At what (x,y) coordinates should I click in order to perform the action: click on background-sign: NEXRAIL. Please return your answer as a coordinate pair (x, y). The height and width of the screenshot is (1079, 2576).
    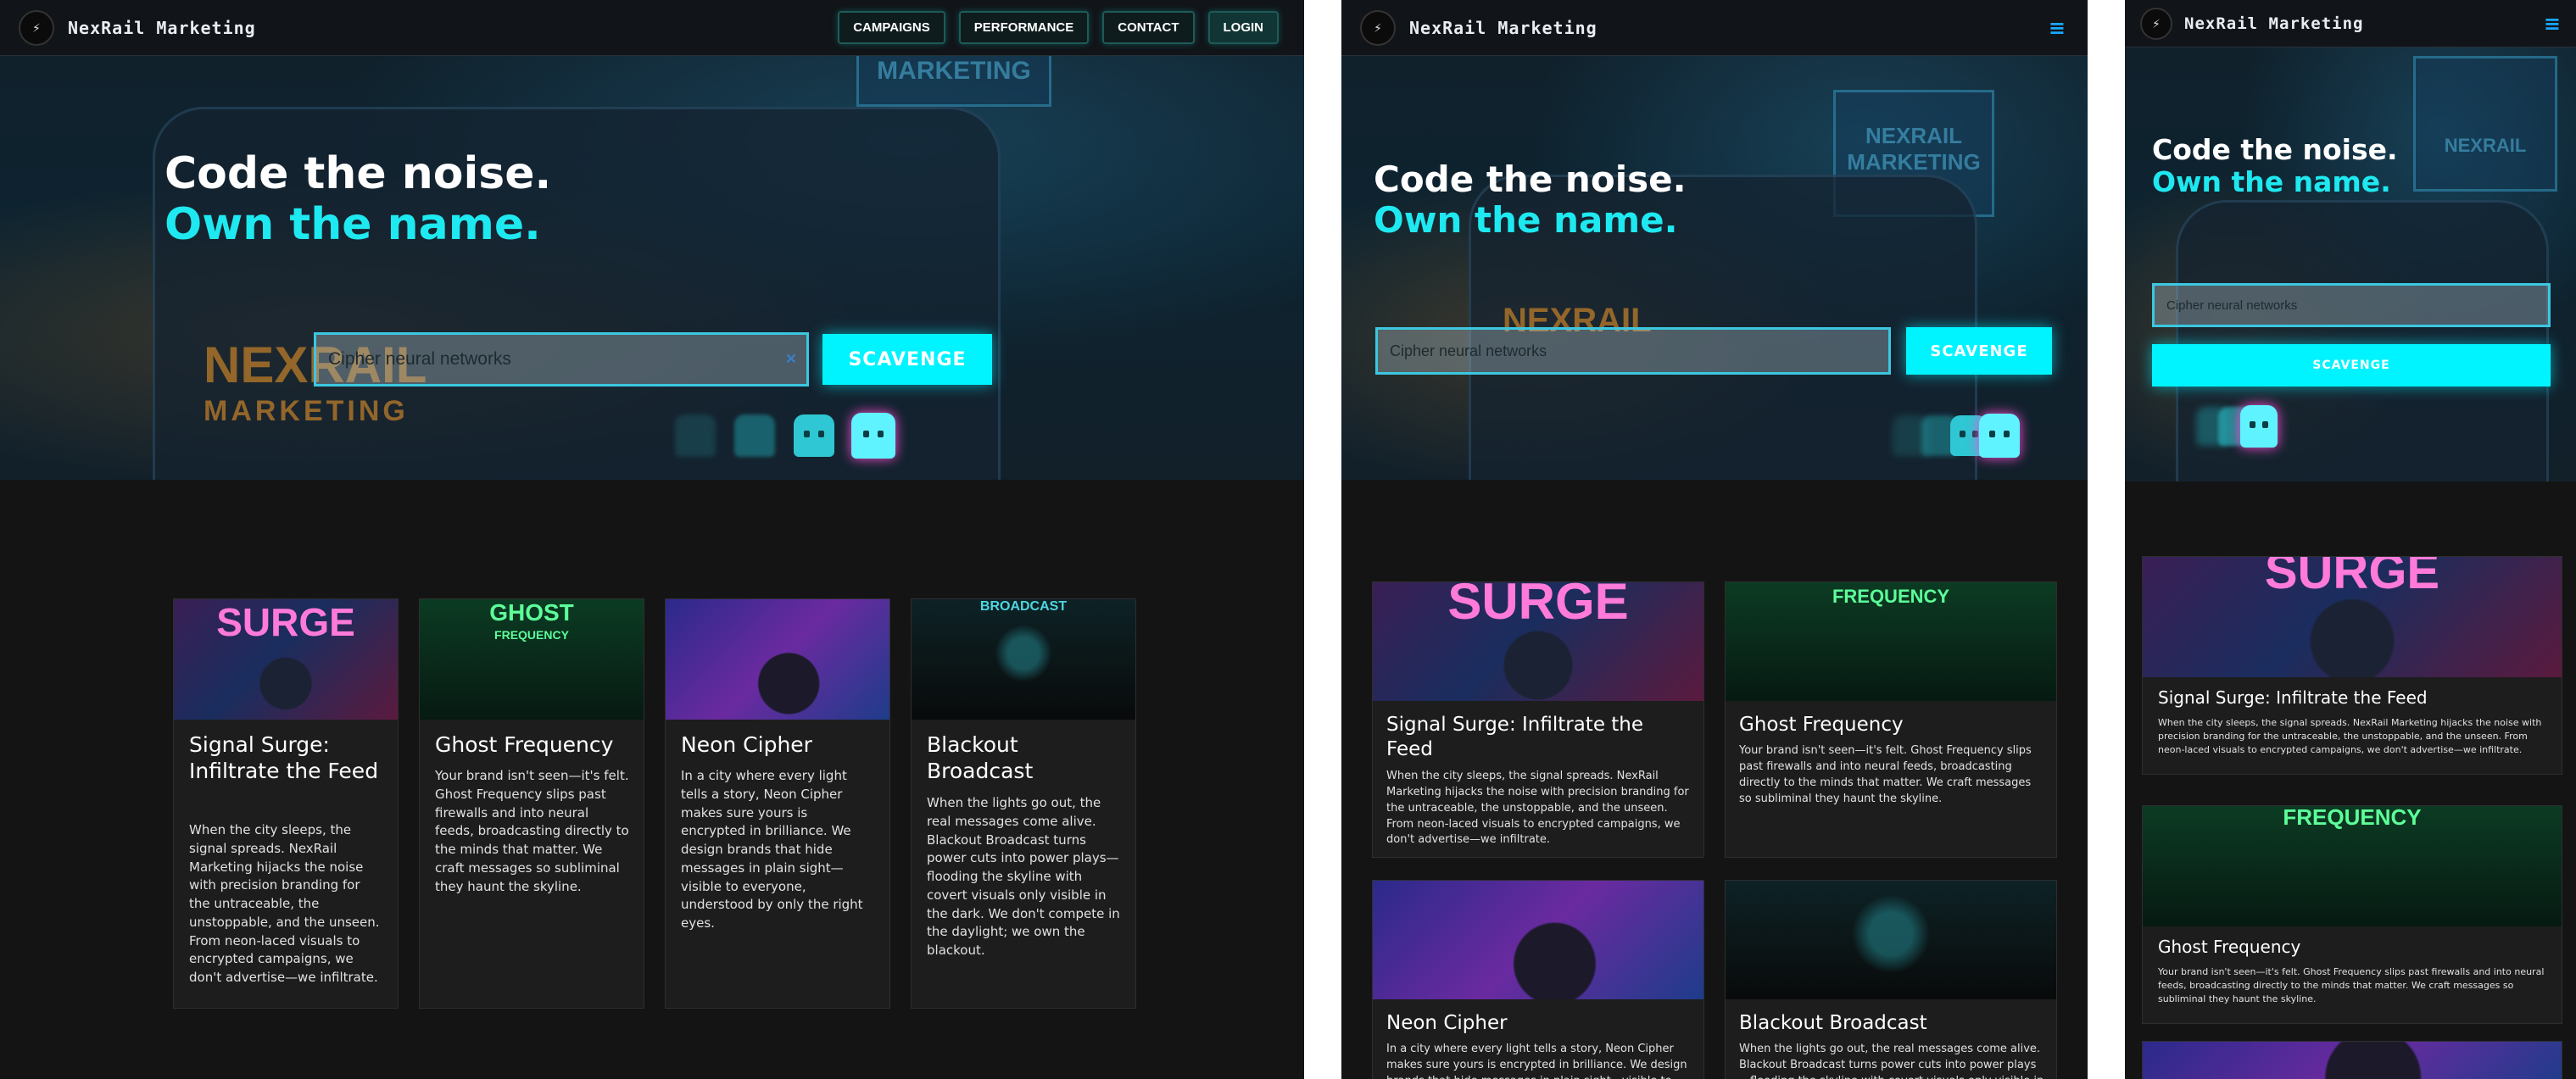
    Looking at the image, I should click on (2485, 124).